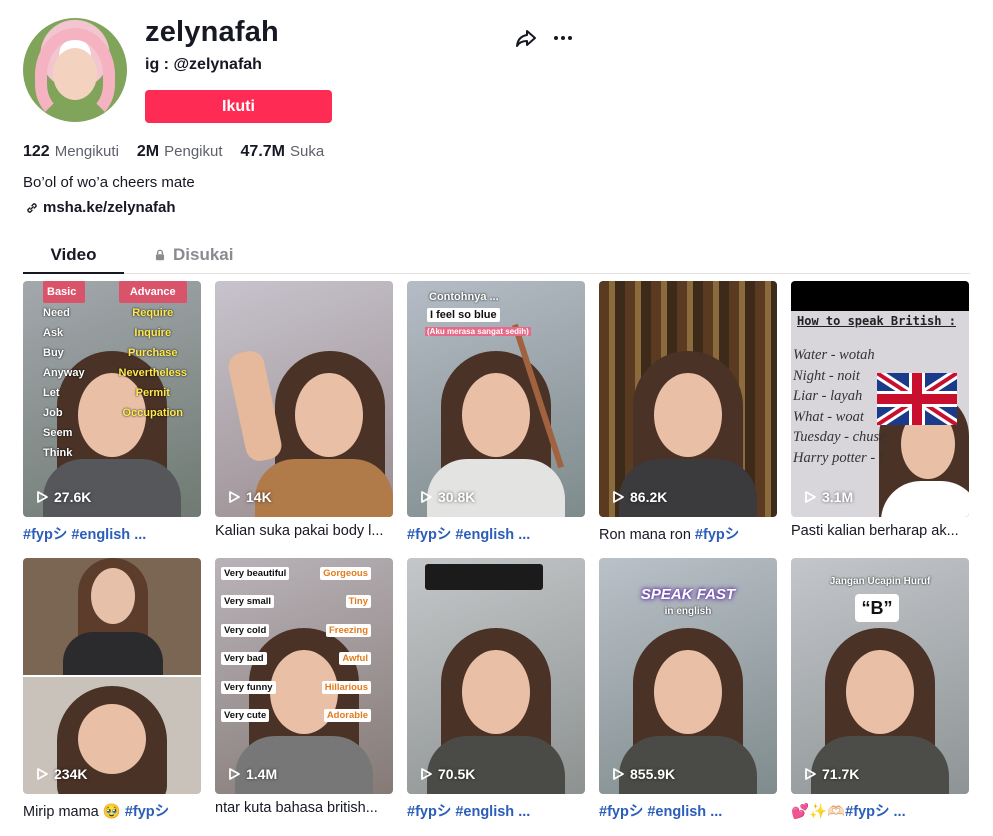 The image size is (993, 836). I want to click on profile-link: msha.ke/zelynafah, so click(100, 207).